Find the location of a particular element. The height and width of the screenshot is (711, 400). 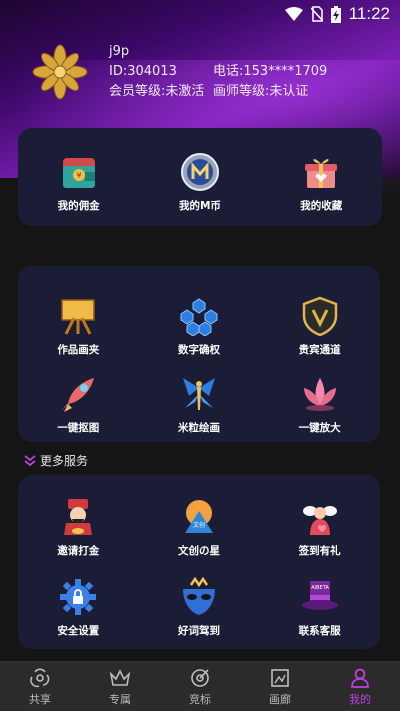

feature-digital-rights: 数字确权 is located at coordinates (199, 325).